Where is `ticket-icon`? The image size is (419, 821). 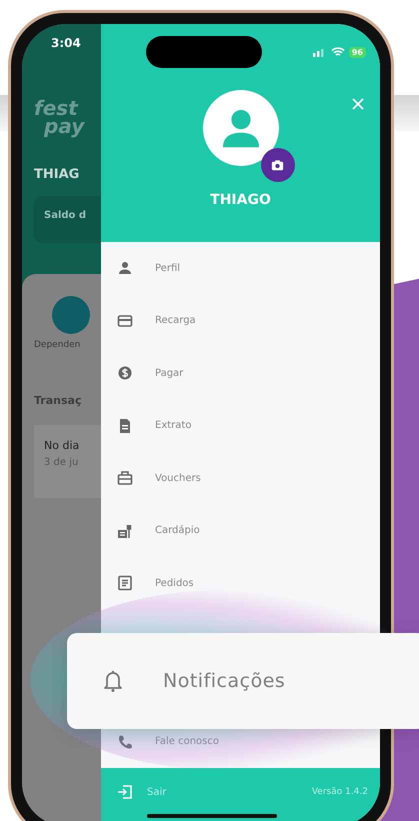 ticket-icon is located at coordinates (125, 478).